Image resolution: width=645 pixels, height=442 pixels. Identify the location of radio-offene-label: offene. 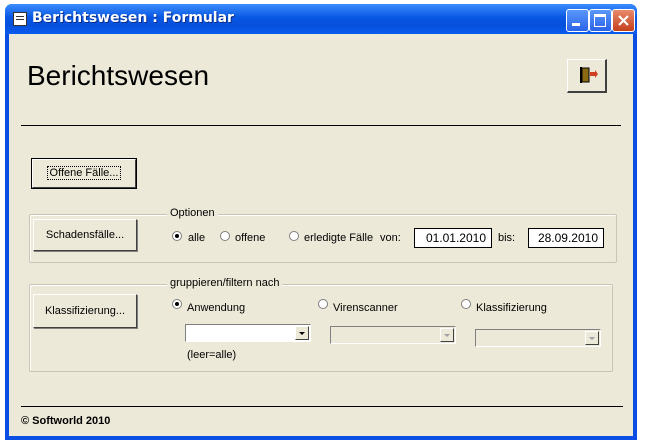
(250, 238).